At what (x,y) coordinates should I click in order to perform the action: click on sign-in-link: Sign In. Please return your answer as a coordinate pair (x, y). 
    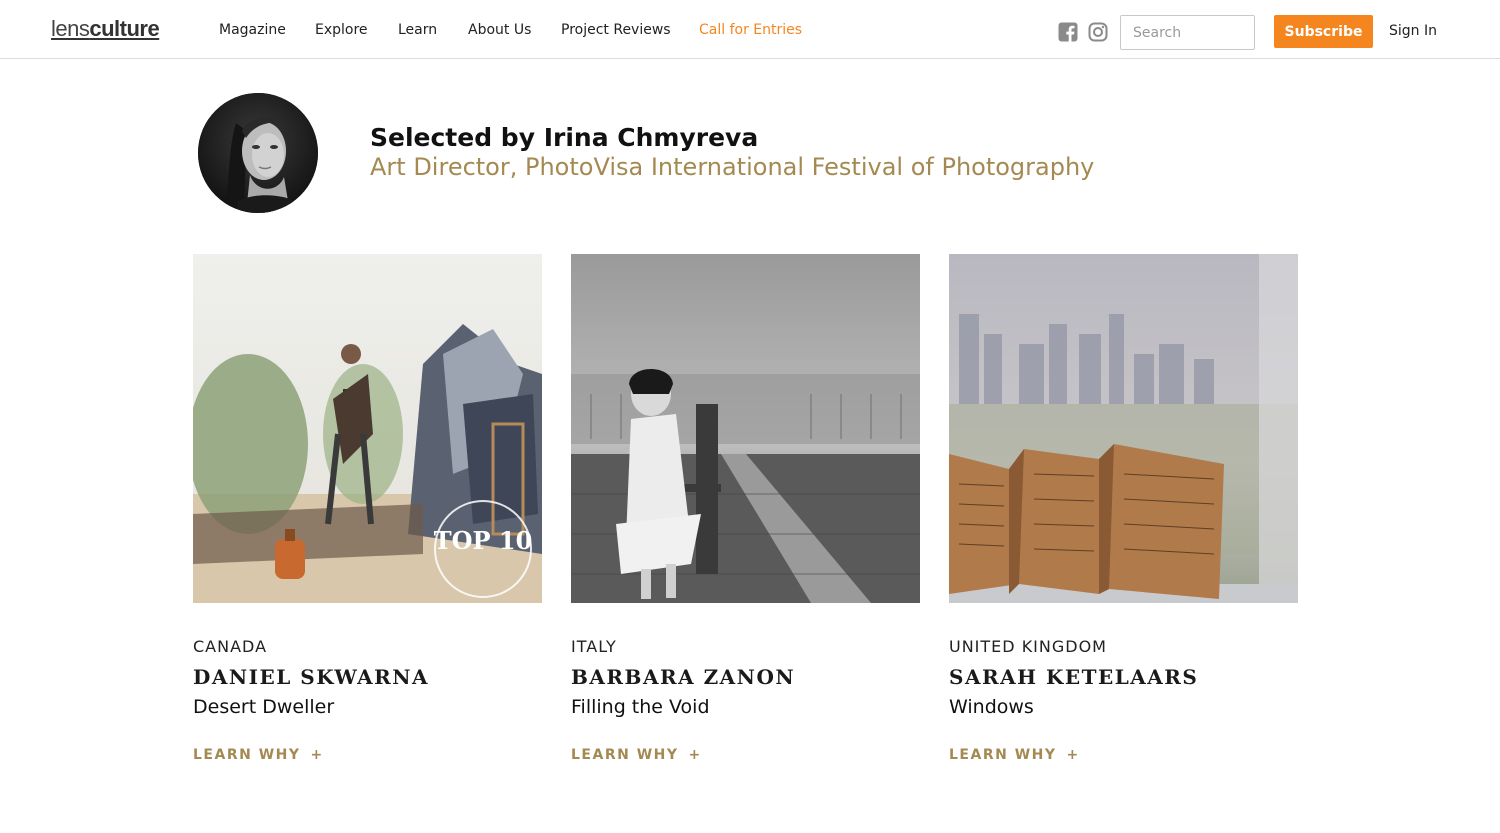
    Looking at the image, I should click on (1413, 31).